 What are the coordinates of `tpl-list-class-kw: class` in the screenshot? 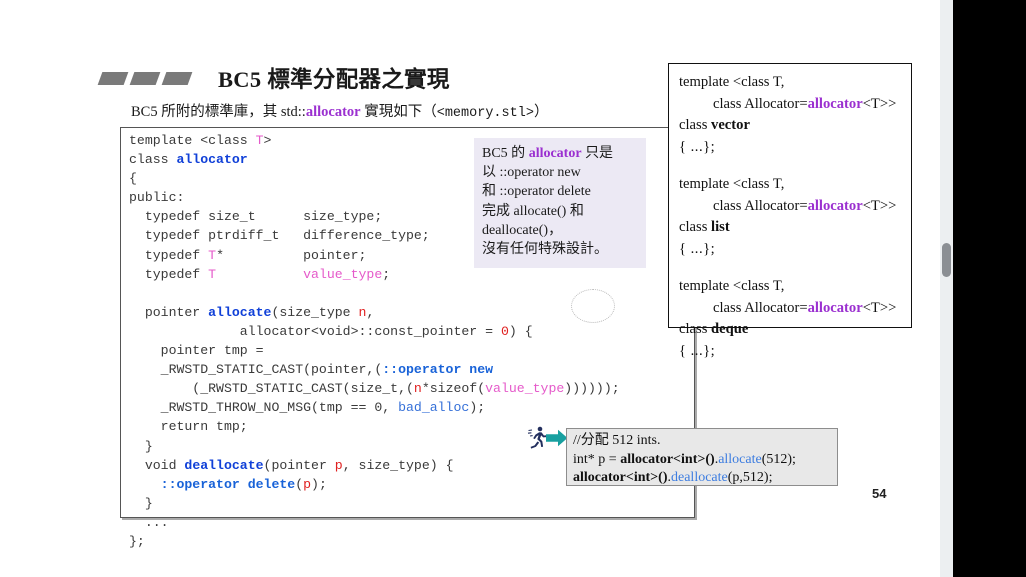 It's located at (695, 227).